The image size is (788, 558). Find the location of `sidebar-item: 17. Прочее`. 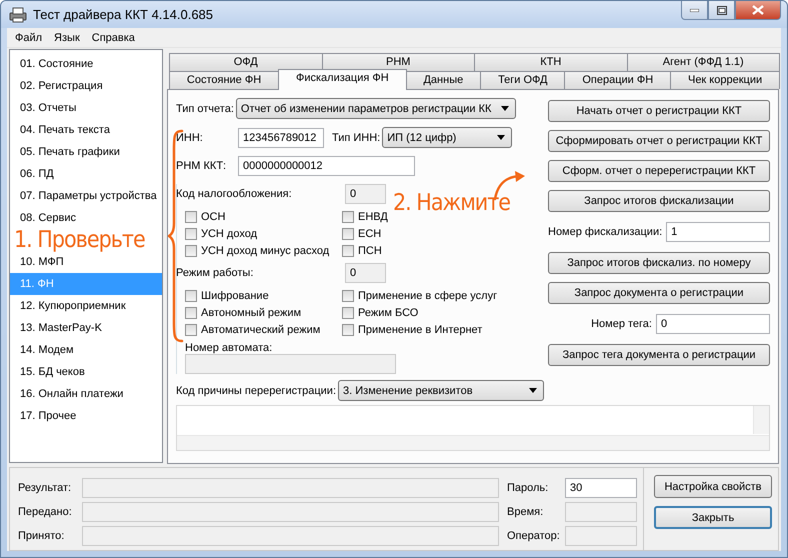

sidebar-item: 17. Прочее is located at coordinates (86, 416).